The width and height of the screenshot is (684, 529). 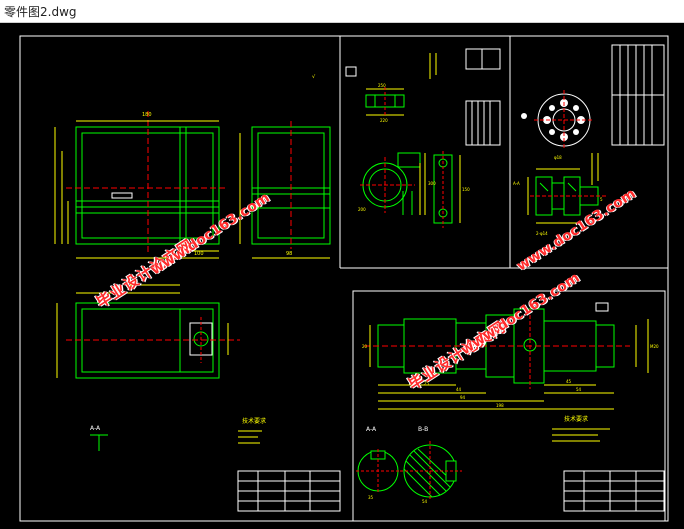 What do you see at coordinates (432, 183) in the screenshot?
I see `dim-text: 300` at bounding box center [432, 183].